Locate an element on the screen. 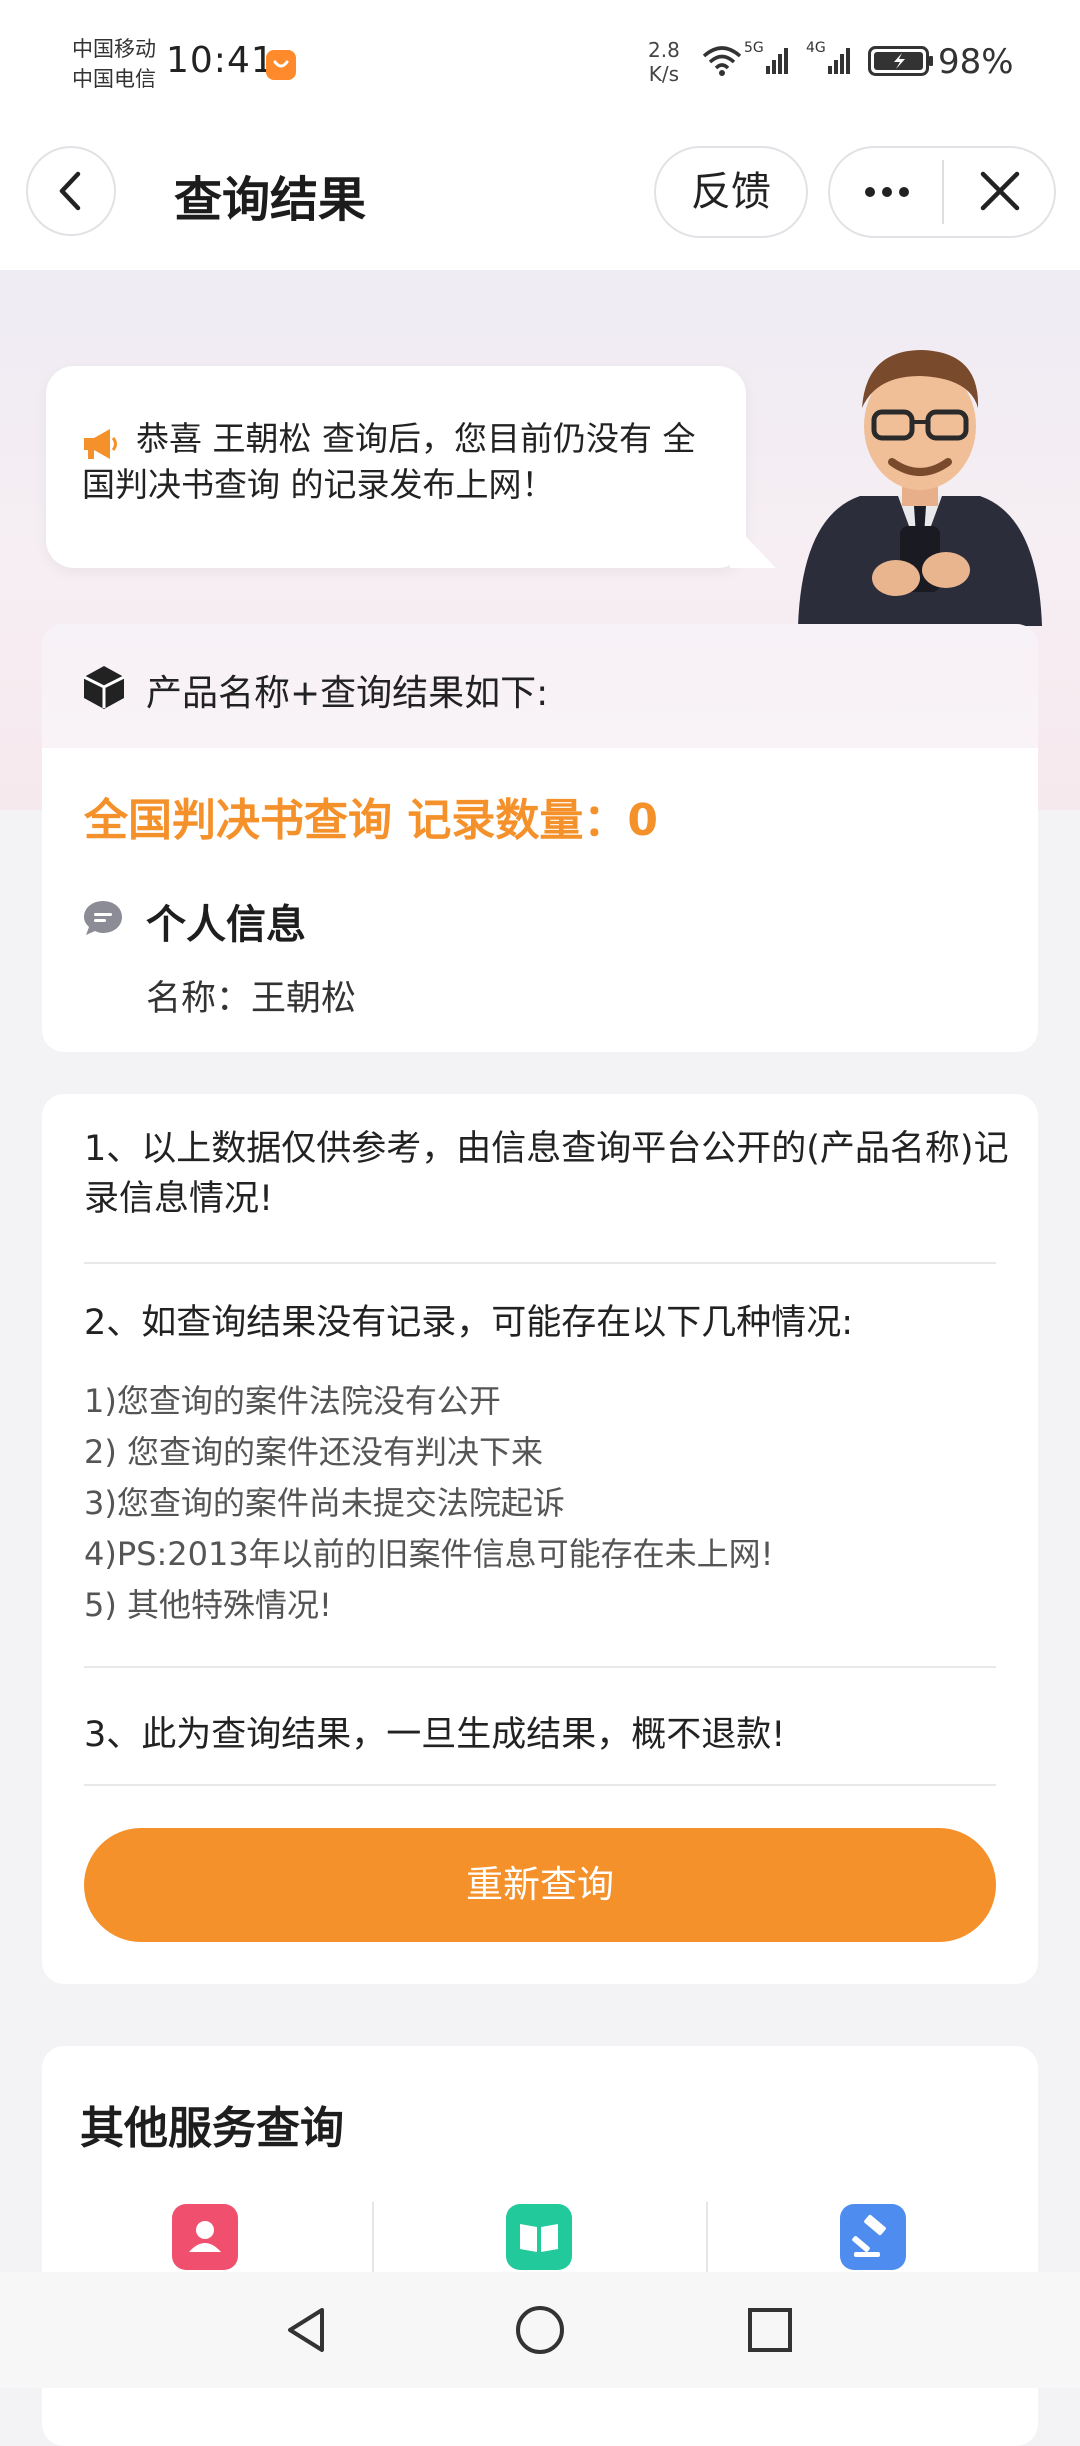 Image resolution: width=1080 pixels, height=2446 pixels. close-icon is located at coordinates (1000, 191).